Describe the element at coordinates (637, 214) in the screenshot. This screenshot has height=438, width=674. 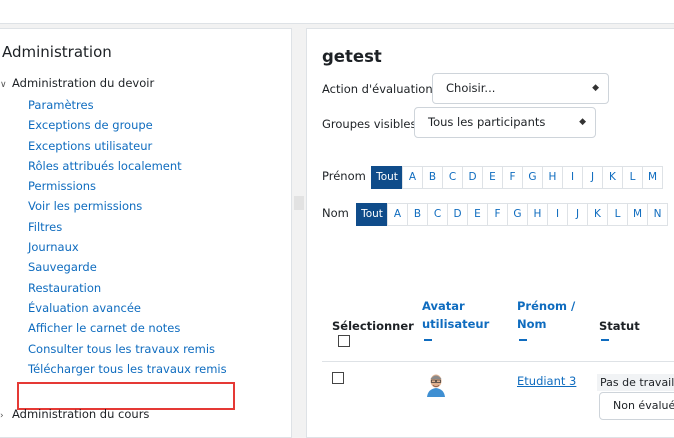
I see `lastname-letter: M` at that location.